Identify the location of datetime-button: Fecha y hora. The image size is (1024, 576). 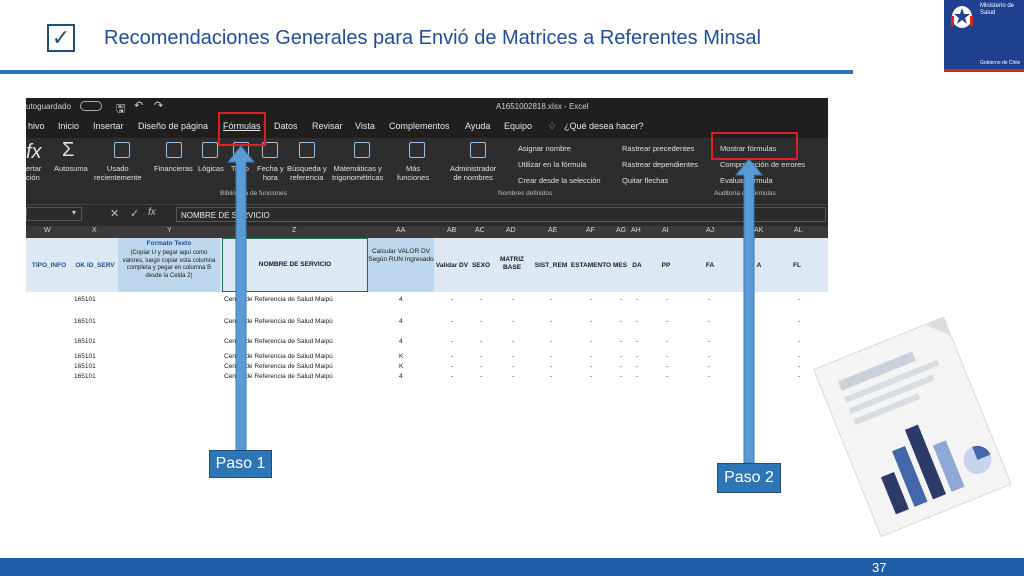
(270, 173).